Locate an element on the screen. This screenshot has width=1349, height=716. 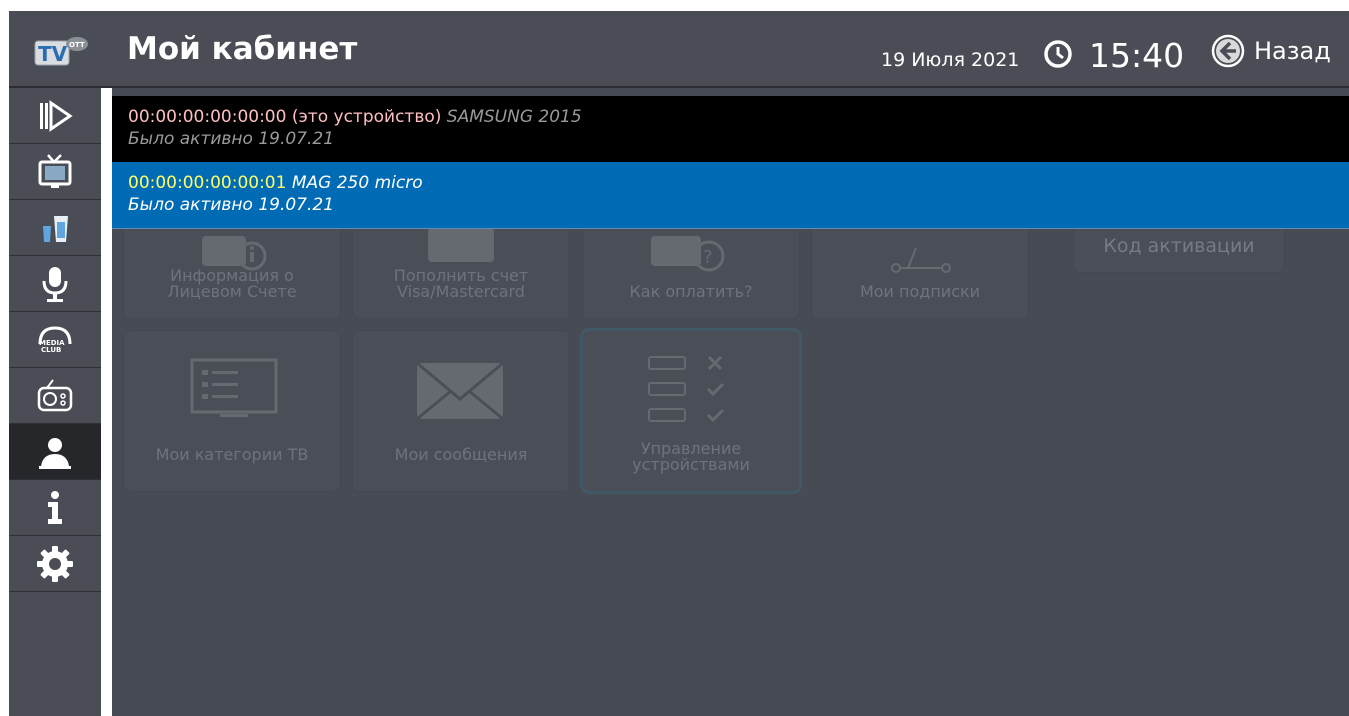
info-icon is located at coordinates (55, 507).